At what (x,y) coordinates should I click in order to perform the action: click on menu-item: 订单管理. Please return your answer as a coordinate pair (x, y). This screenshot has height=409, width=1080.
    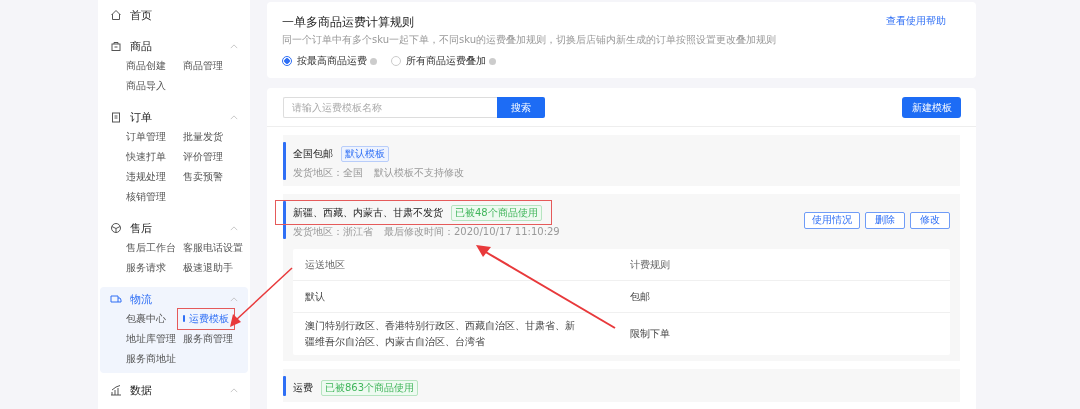
    Looking at the image, I should click on (146, 137).